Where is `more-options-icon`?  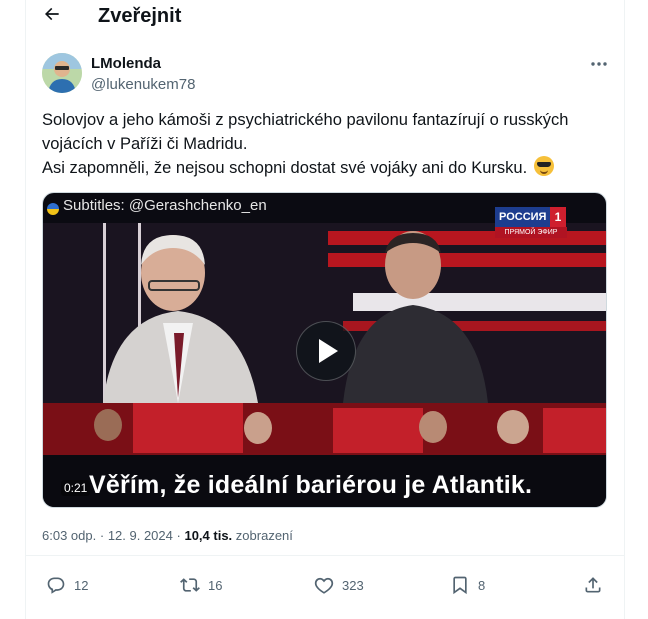 more-options-icon is located at coordinates (599, 64).